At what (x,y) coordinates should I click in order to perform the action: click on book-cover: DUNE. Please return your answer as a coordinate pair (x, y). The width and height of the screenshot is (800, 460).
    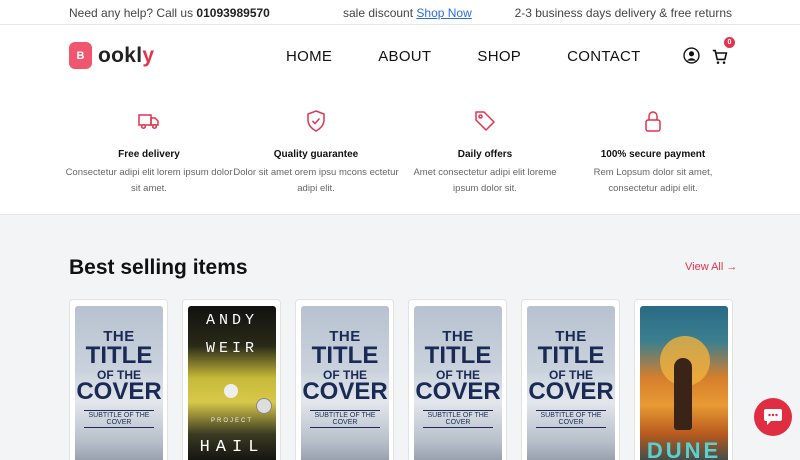
    Looking at the image, I should click on (684, 383).